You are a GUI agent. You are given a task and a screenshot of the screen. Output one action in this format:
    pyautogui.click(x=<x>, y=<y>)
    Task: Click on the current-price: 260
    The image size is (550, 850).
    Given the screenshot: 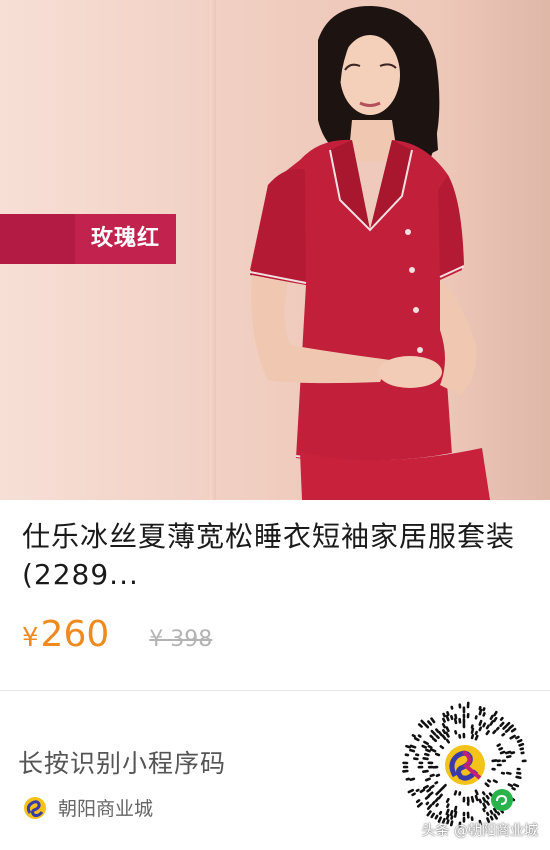 What is the action you would take?
    pyautogui.click(x=75, y=634)
    